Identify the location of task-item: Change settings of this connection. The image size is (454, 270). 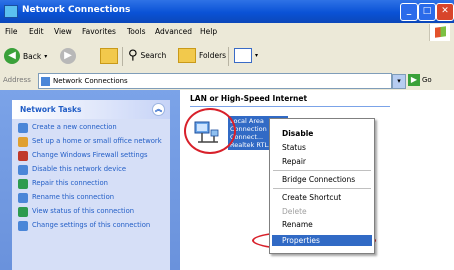
(92, 226).